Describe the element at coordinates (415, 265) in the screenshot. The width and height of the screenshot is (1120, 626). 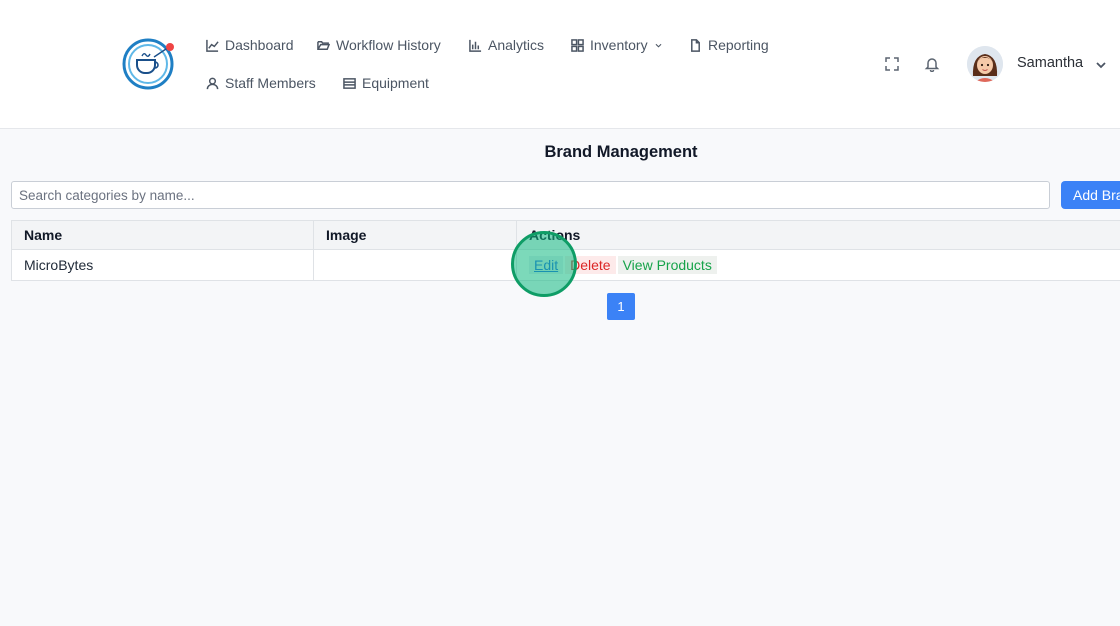
I see `brand-image-cell` at that location.